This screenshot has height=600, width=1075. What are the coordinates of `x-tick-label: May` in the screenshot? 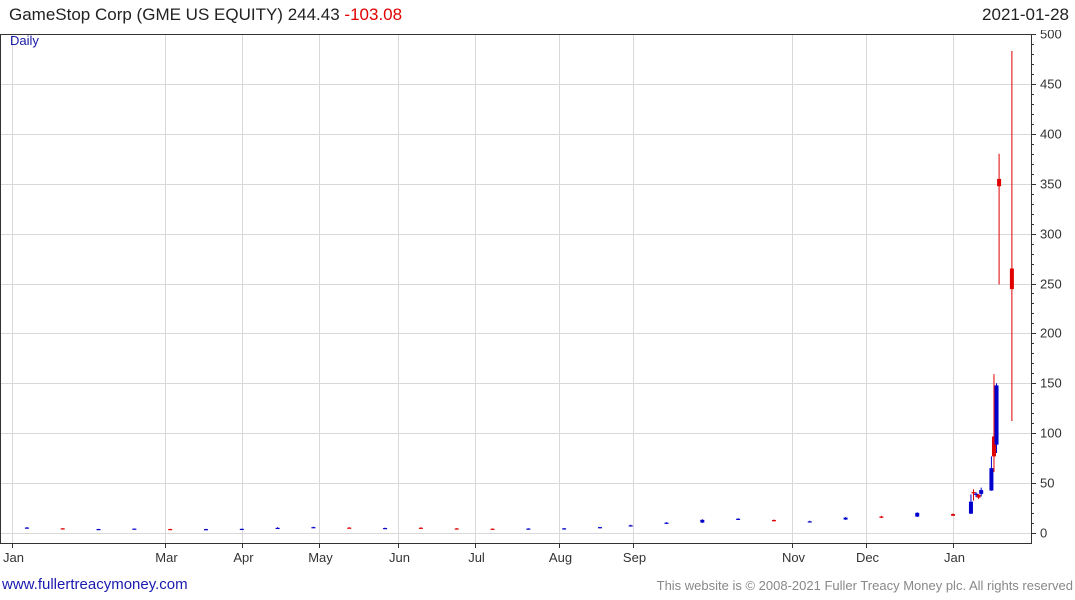 It's located at (320, 557).